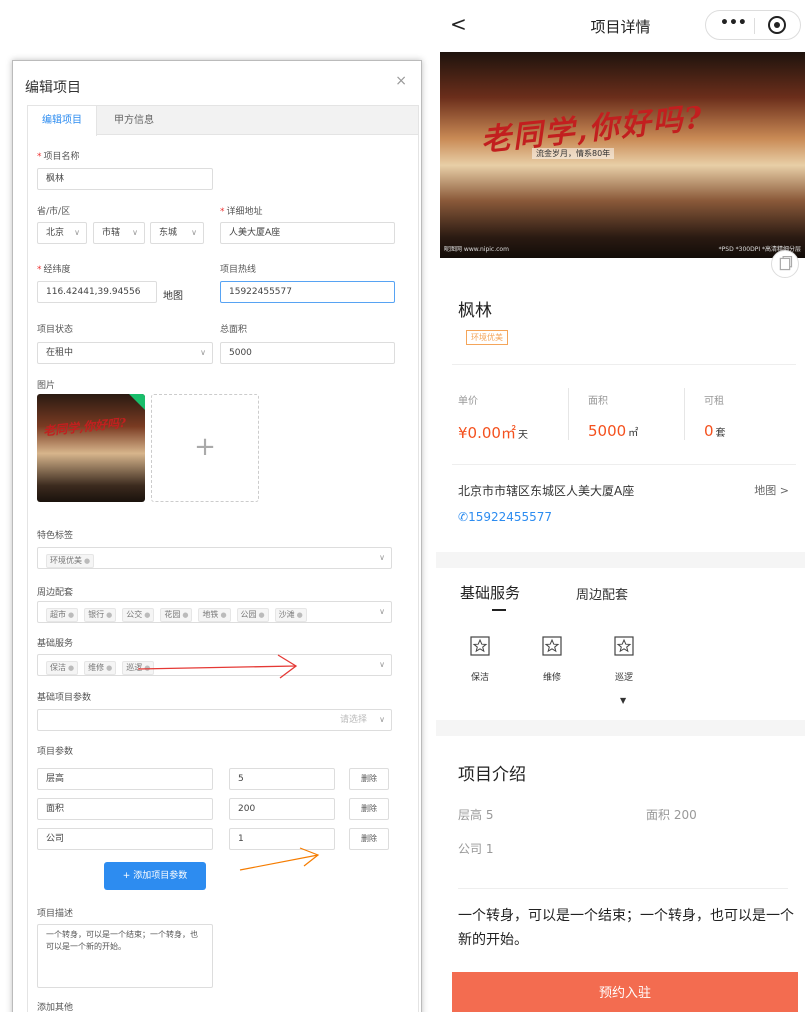 This screenshot has width=805, height=1012. What do you see at coordinates (671, 815) in the screenshot?
I see `param-area: 面积 200` at bounding box center [671, 815].